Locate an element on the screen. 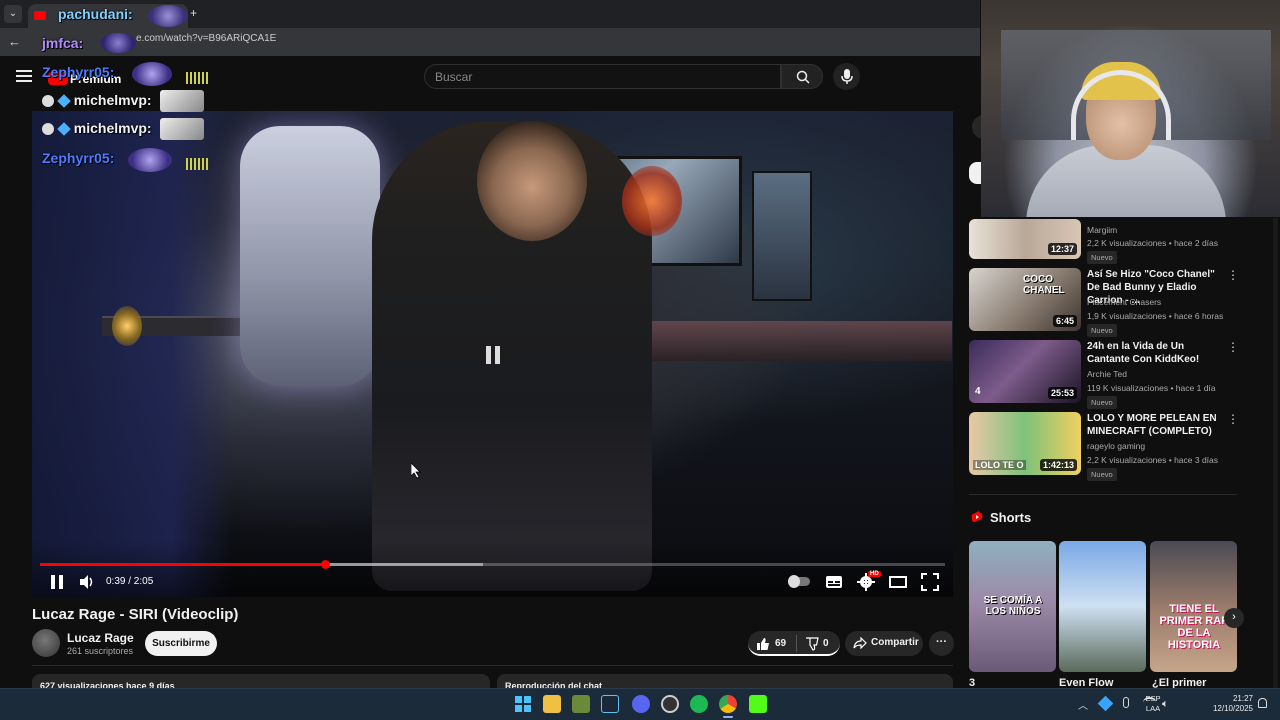  recommendation-thumbnail: 4 25:53 is located at coordinates (1025, 371).